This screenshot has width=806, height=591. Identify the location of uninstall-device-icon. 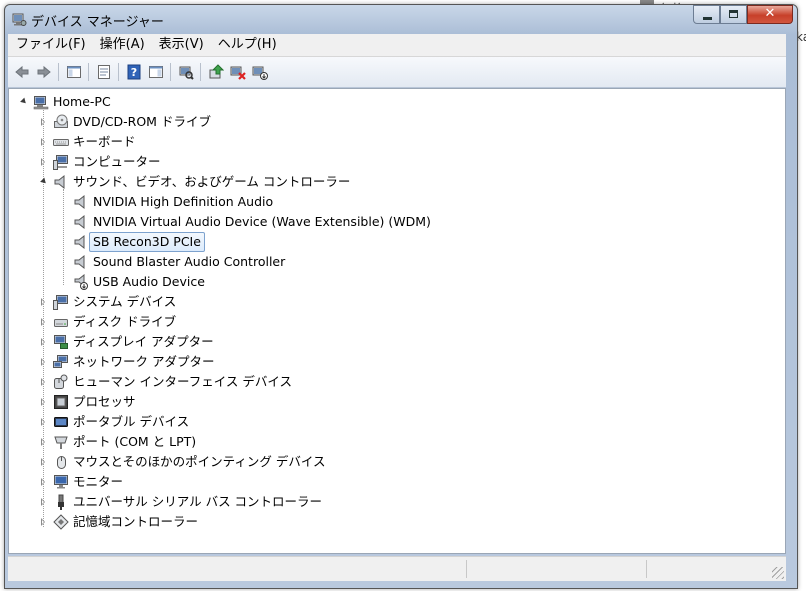
(238, 72).